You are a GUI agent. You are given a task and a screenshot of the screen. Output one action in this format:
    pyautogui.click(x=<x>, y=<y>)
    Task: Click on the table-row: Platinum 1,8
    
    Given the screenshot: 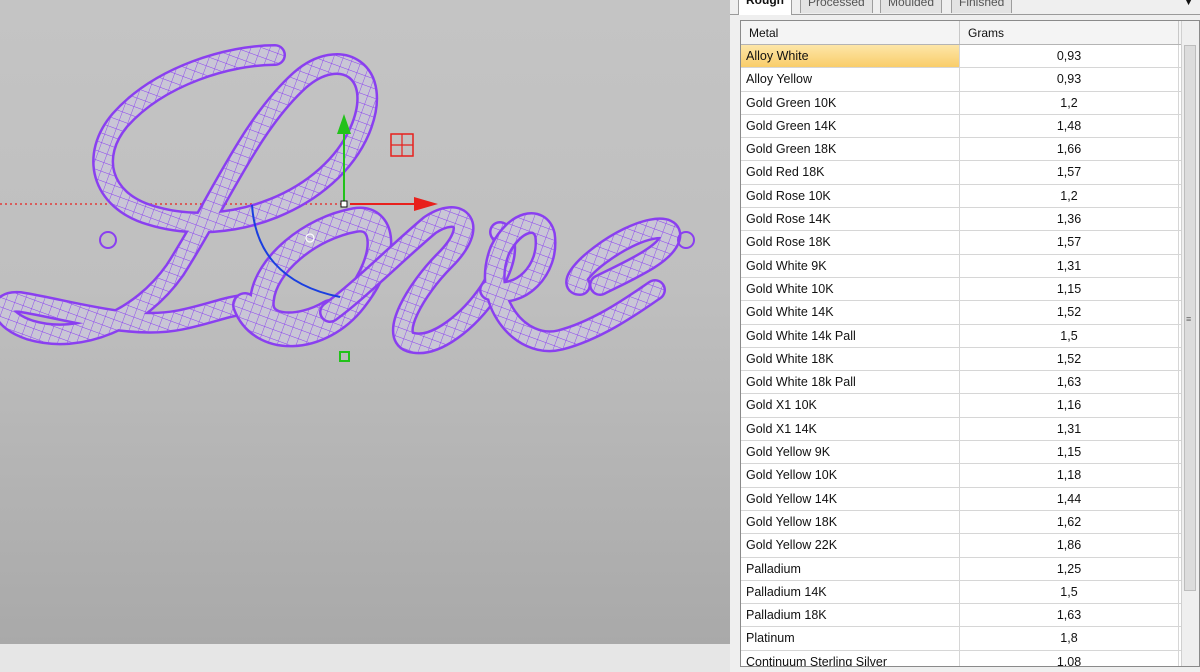 What is the action you would take?
    pyautogui.click(x=961, y=639)
    